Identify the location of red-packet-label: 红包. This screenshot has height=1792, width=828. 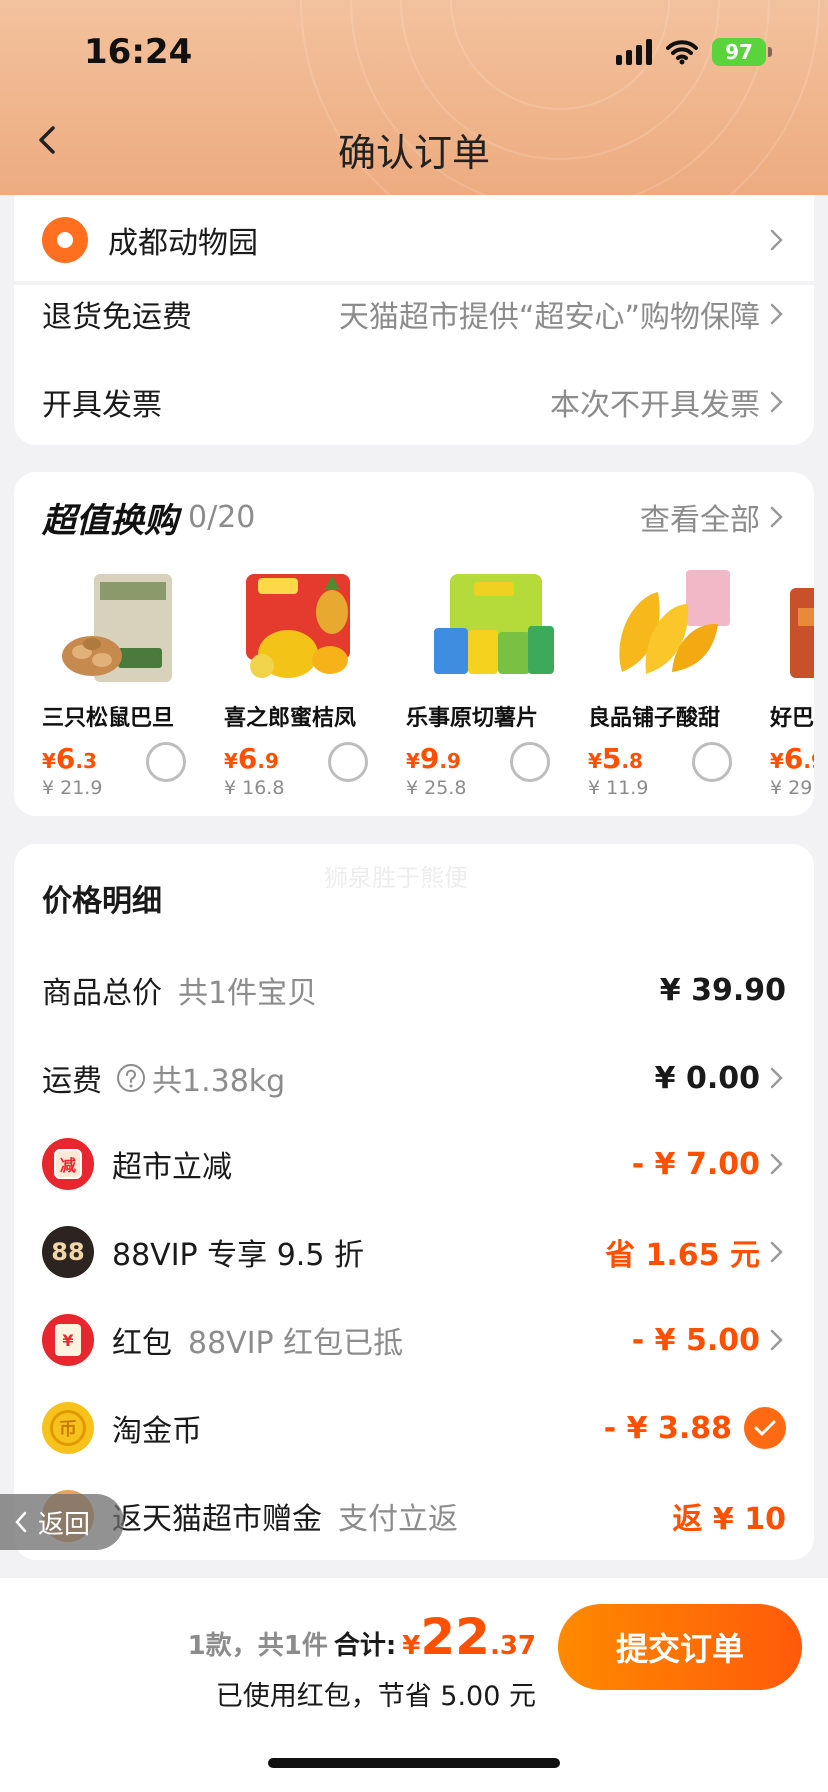
(142, 1343).